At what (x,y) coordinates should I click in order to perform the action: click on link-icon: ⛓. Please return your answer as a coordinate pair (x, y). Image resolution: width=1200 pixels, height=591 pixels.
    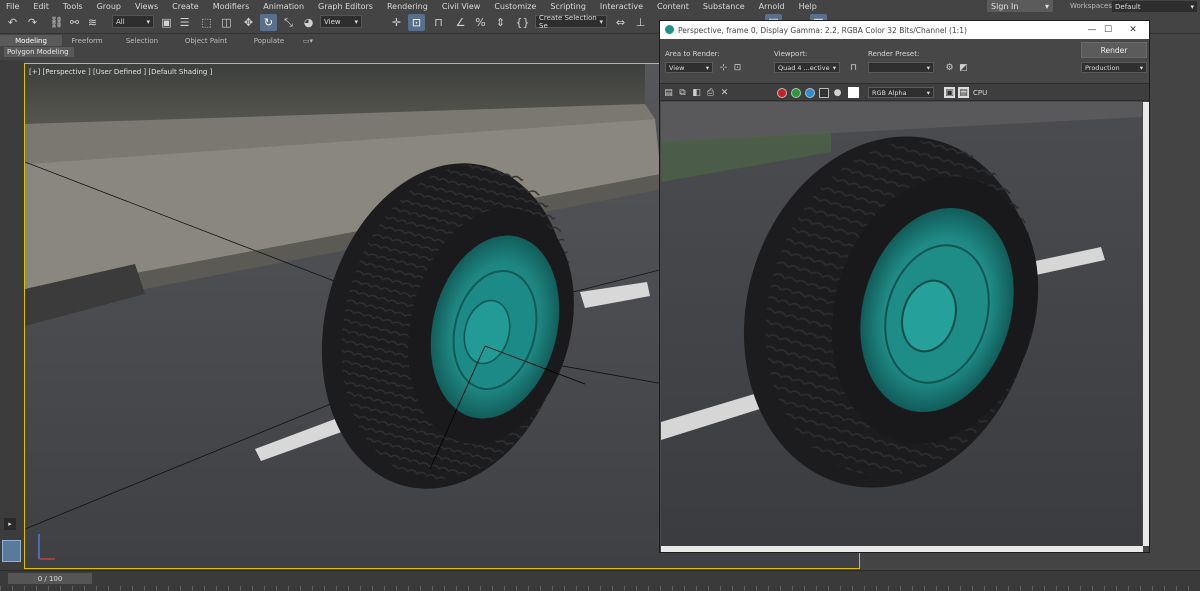
    Looking at the image, I should click on (56, 22).